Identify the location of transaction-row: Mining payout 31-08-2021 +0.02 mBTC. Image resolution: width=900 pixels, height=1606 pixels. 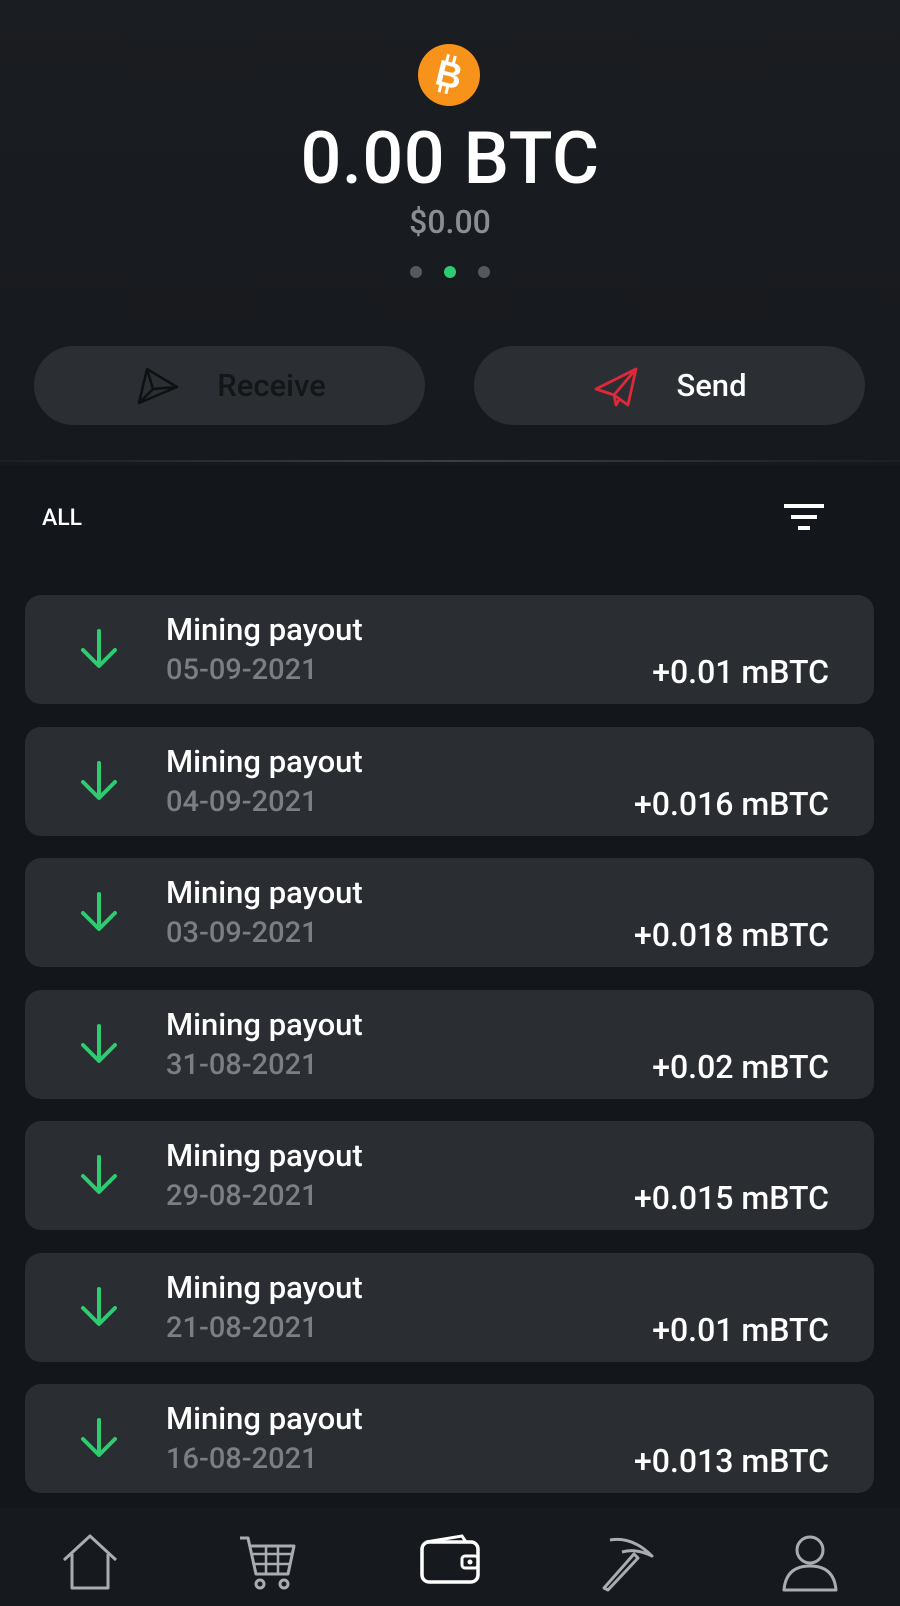
(449, 1044).